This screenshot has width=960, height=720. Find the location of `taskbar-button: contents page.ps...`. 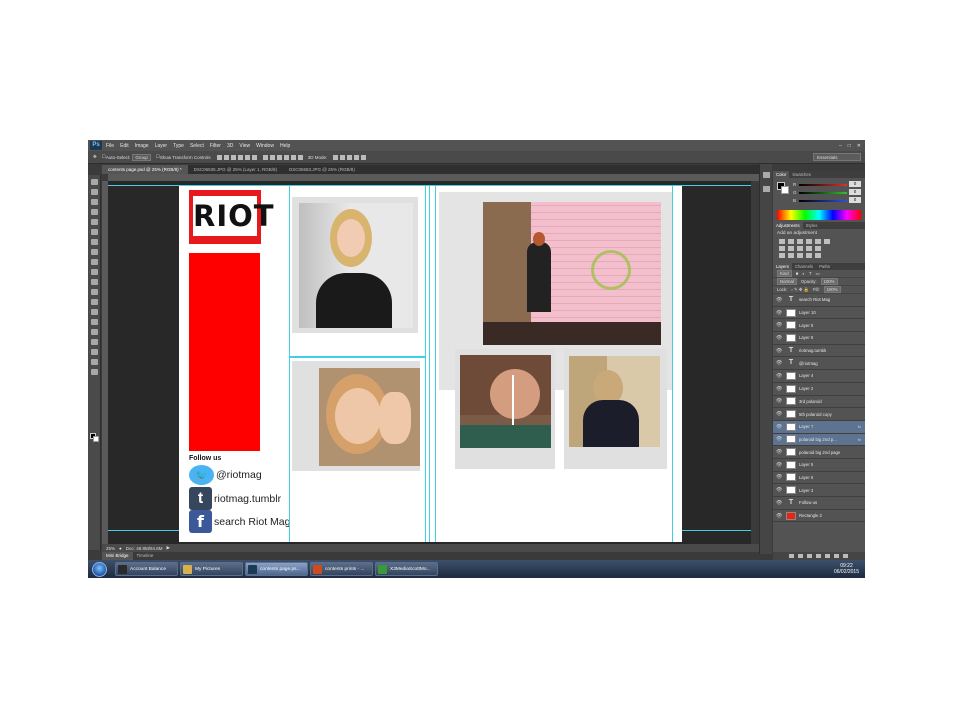

taskbar-button: contents page.ps... is located at coordinates (276, 569).